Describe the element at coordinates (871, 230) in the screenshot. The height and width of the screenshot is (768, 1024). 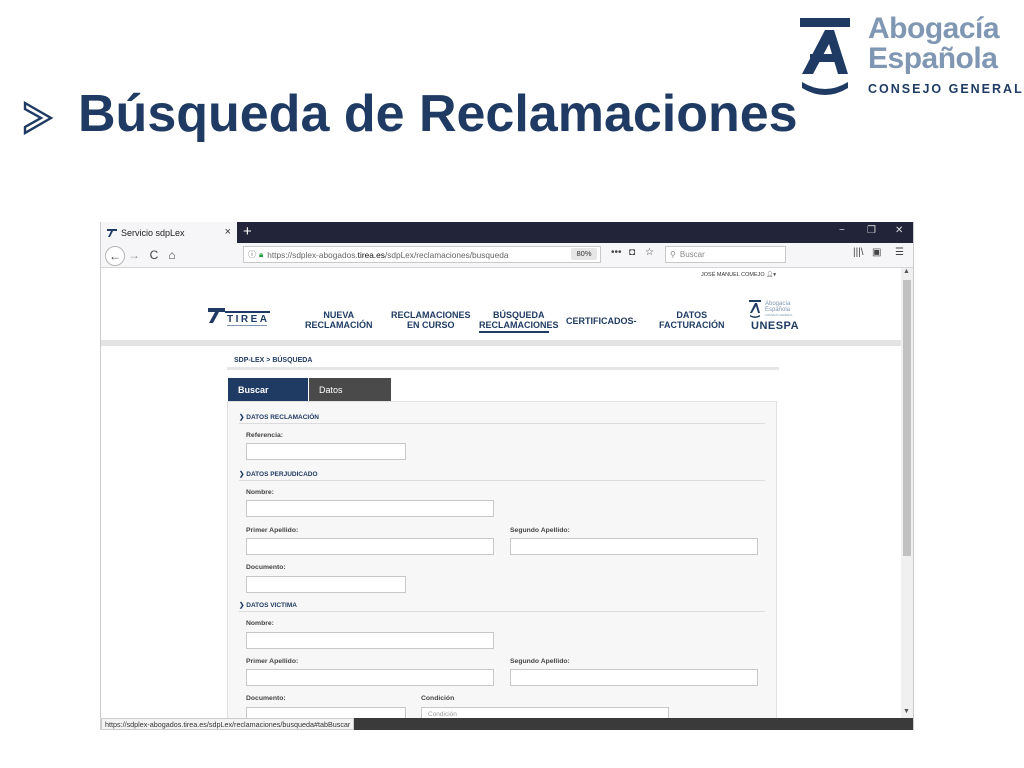
I see `restore-button: ❐` at that location.